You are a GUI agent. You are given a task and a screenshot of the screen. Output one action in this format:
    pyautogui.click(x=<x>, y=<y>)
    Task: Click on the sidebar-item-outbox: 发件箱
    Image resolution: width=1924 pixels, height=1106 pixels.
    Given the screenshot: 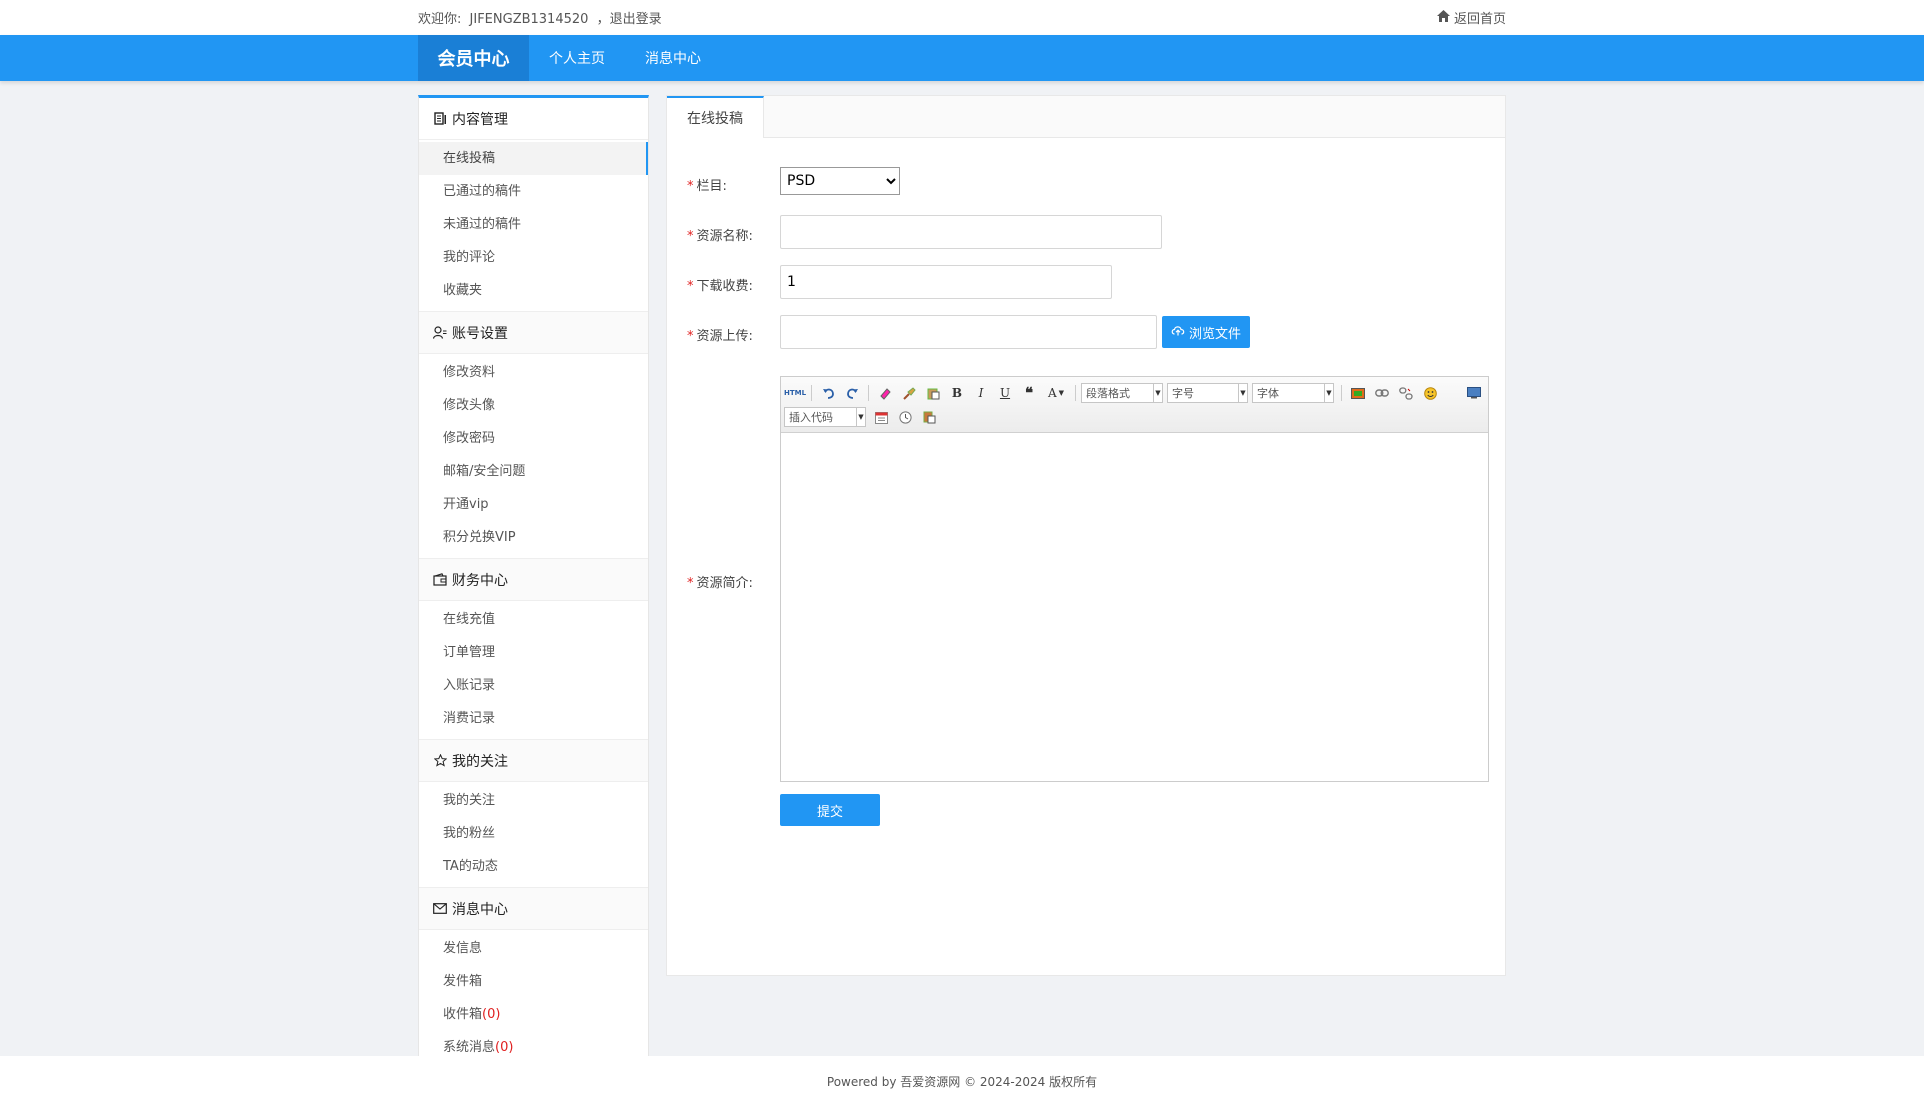 What is the action you would take?
    pyautogui.click(x=533, y=981)
    